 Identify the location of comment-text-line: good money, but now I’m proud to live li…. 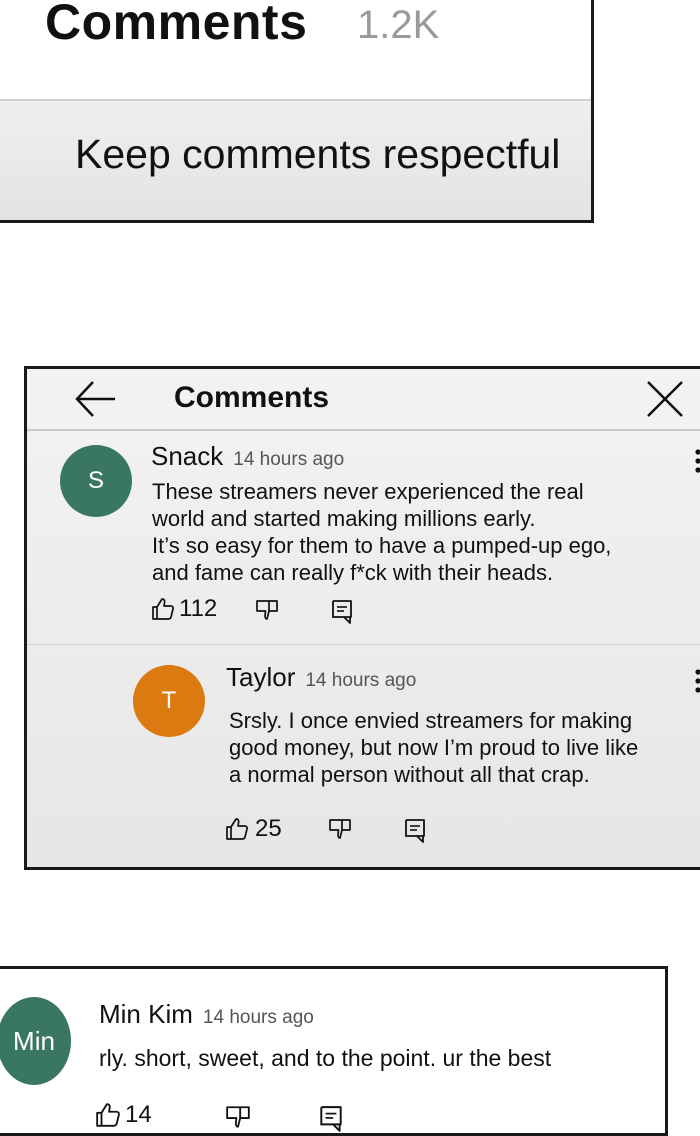
(434, 747).